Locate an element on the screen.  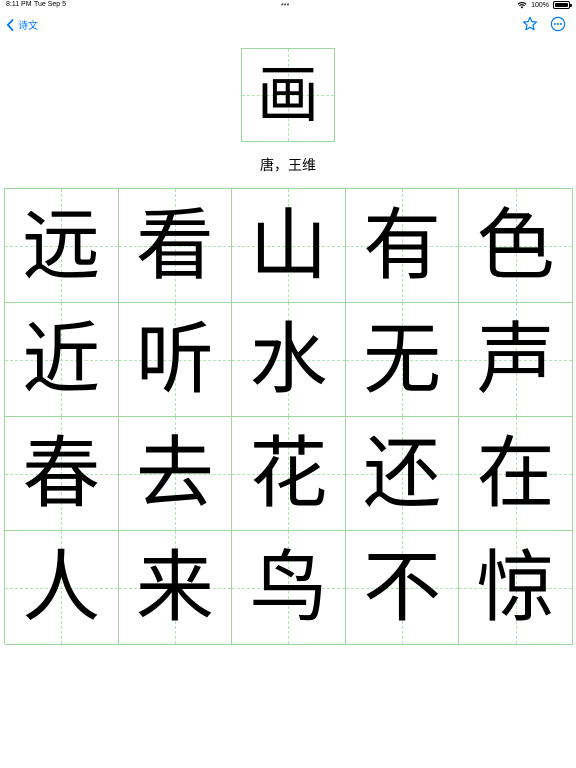
char-cell: 有 is located at coordinates (402, 246).